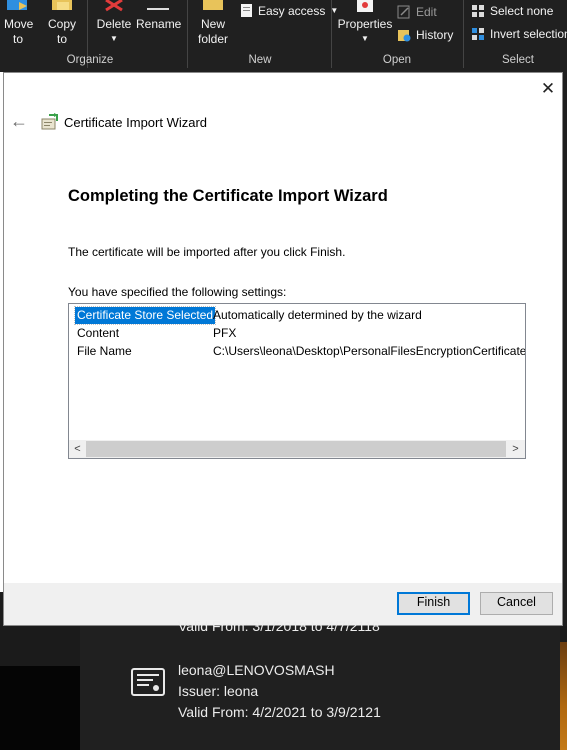  Describe the element at coordinates (145, 315) in the screenshot. I see `setting-key: Certificate Store Selected` at that location.